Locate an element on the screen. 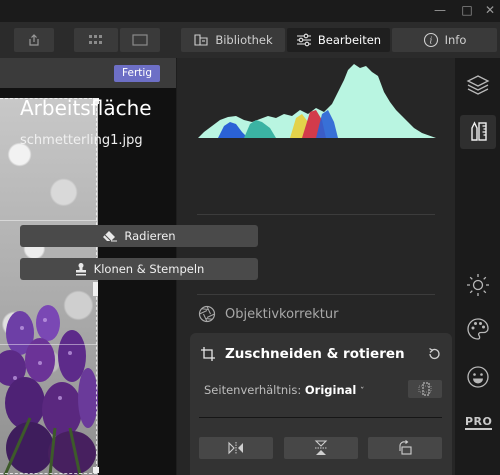  grid-view-button is located at coordinates (96, 40).